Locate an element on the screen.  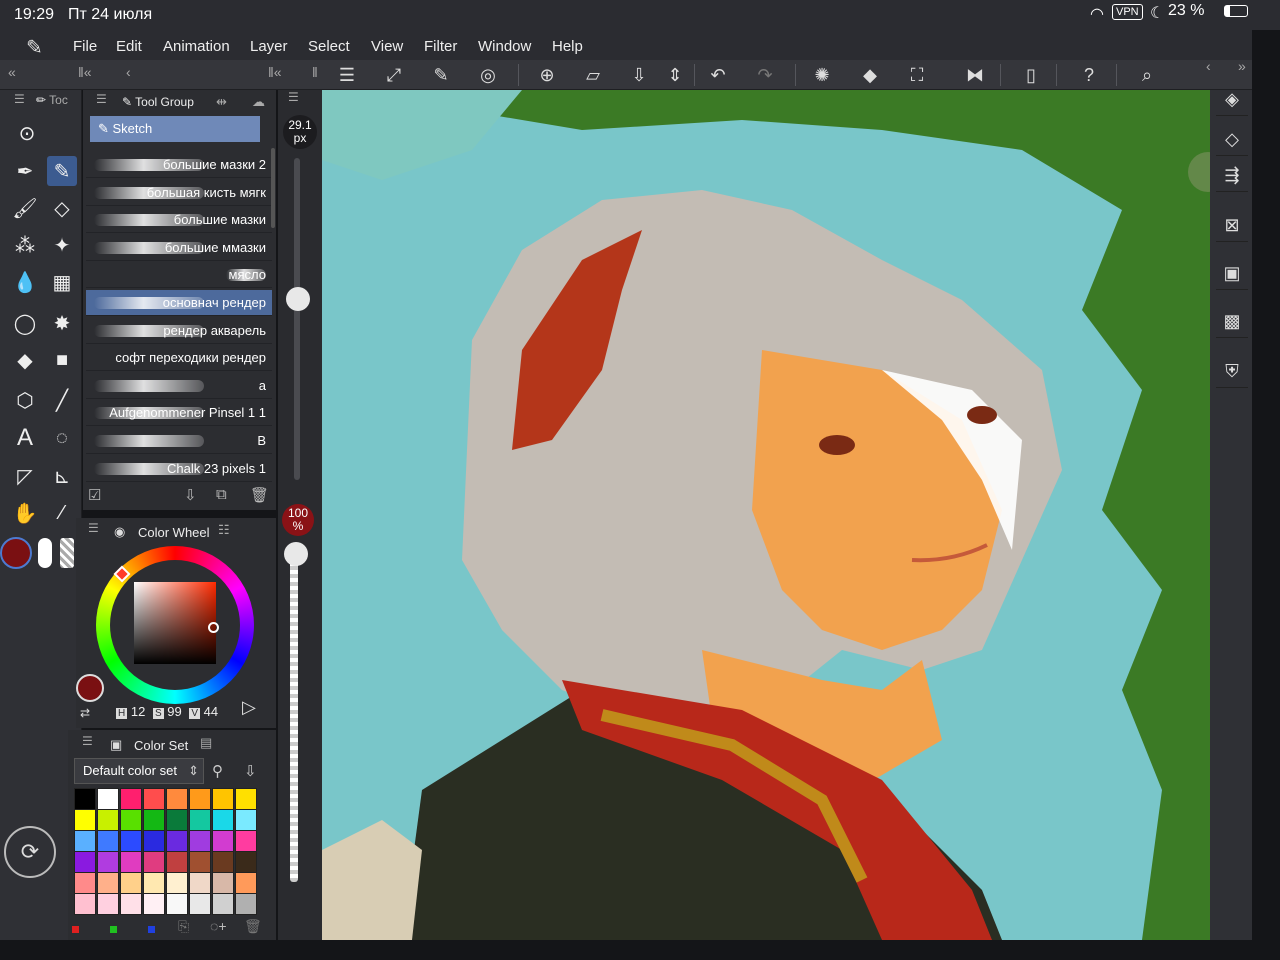
brush-item: большие мазки is located at coordinates (179, 220).